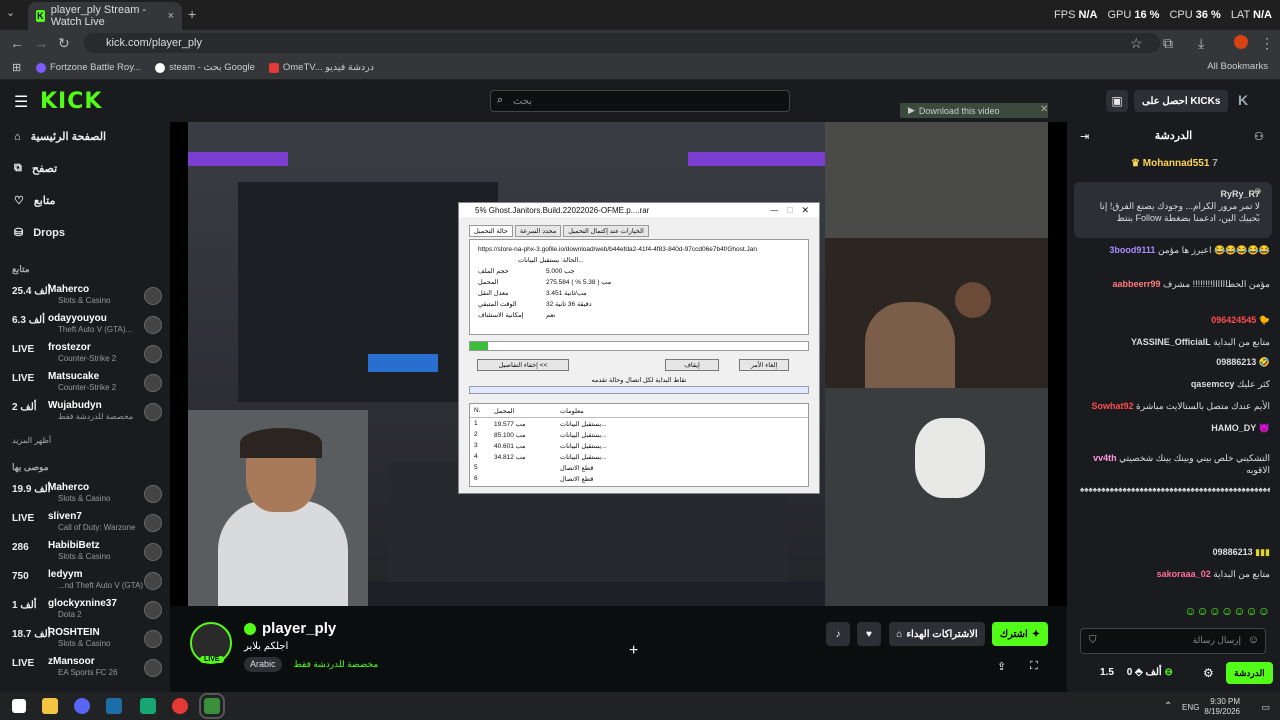 The image size is (1280, 720). I want to click on sidebar-channel: 2 ألف Wujabudyn مخصصة للدردشة فقط, so click(86, 414).